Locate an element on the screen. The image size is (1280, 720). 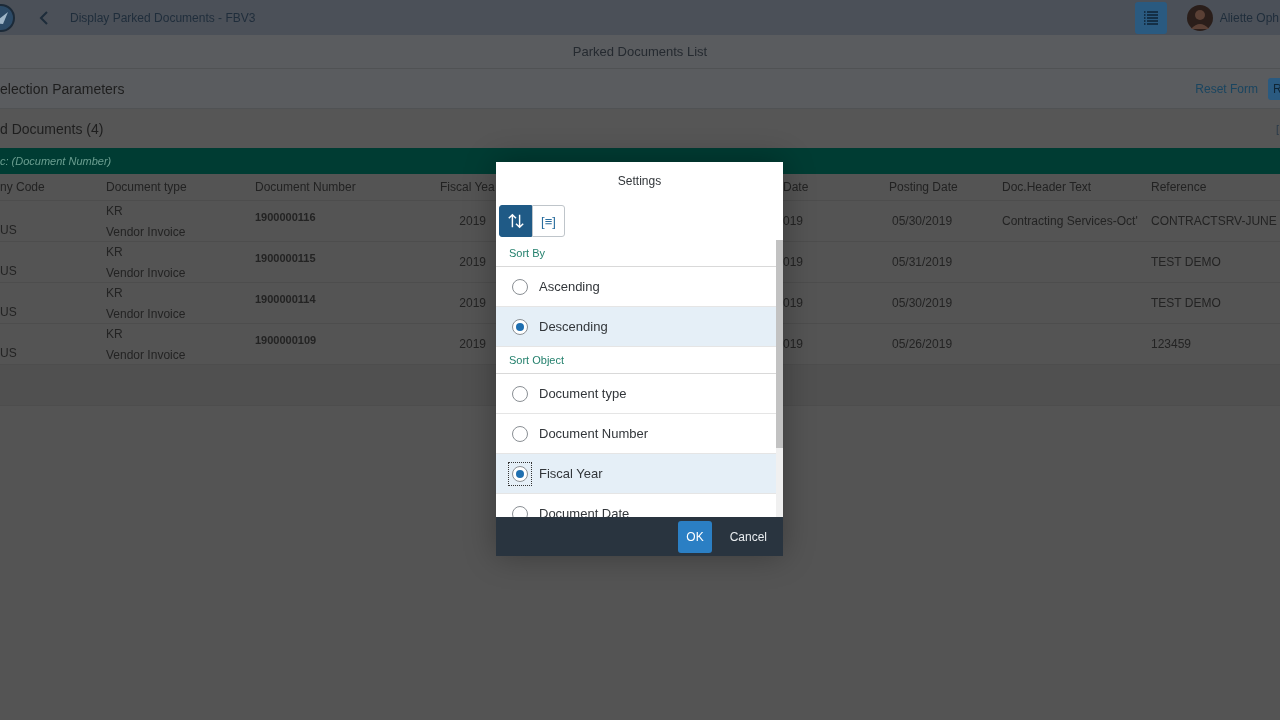
radio-option: Fiscal Year is located at coordinates (636, 474).